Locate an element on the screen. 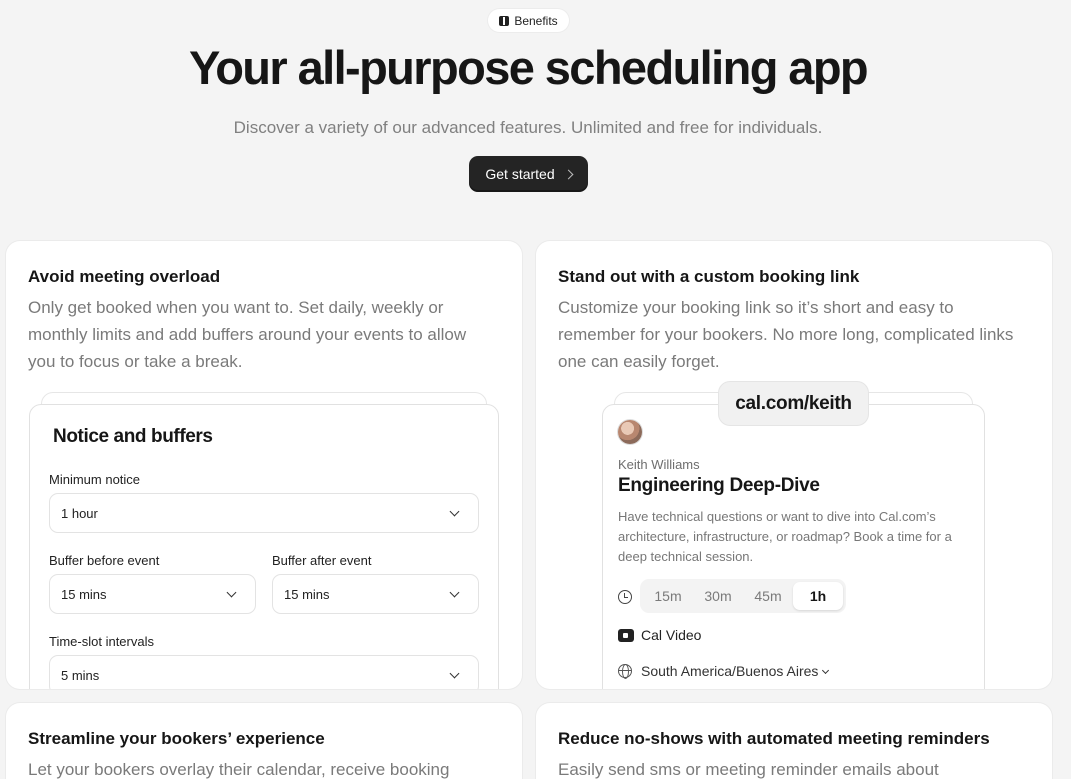  buffer-before-select: 15 mins is located at coordinates (152, 594).